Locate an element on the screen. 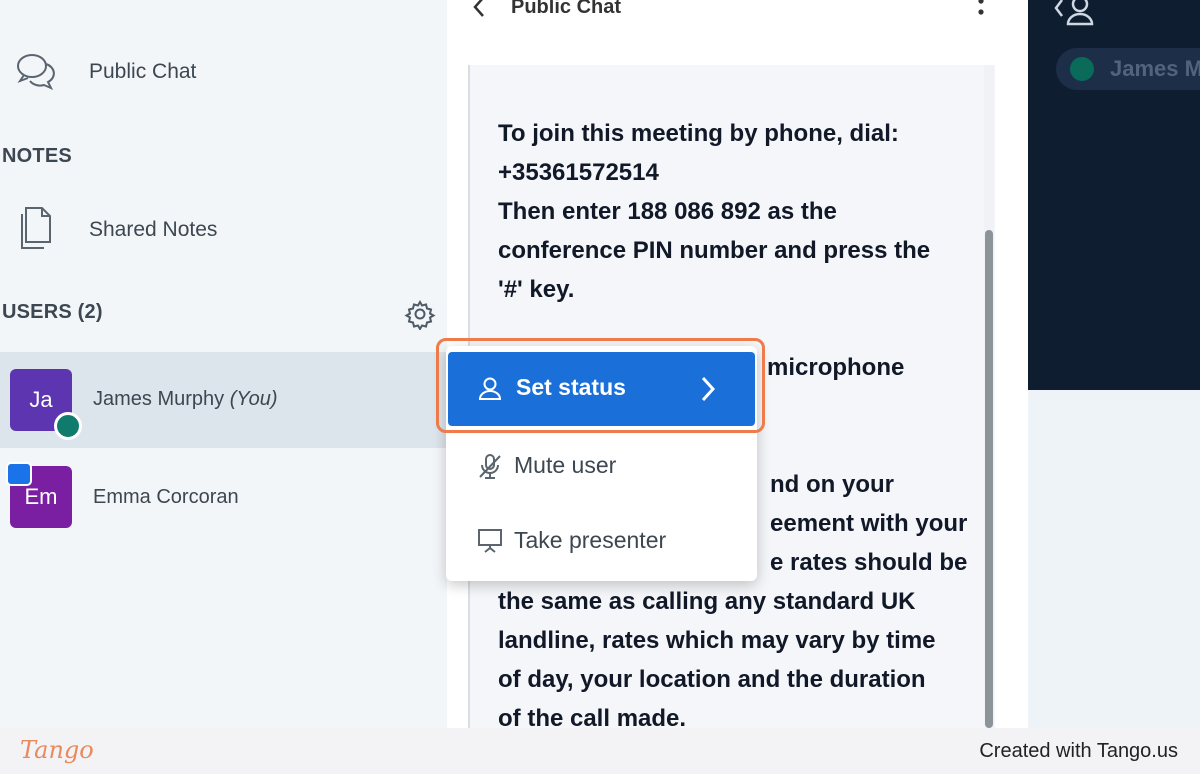 The width and height of the screenshot is (1200, 774). chat-message-line: To join this meeting by phone, dial: is located at coordinates (698, 133).